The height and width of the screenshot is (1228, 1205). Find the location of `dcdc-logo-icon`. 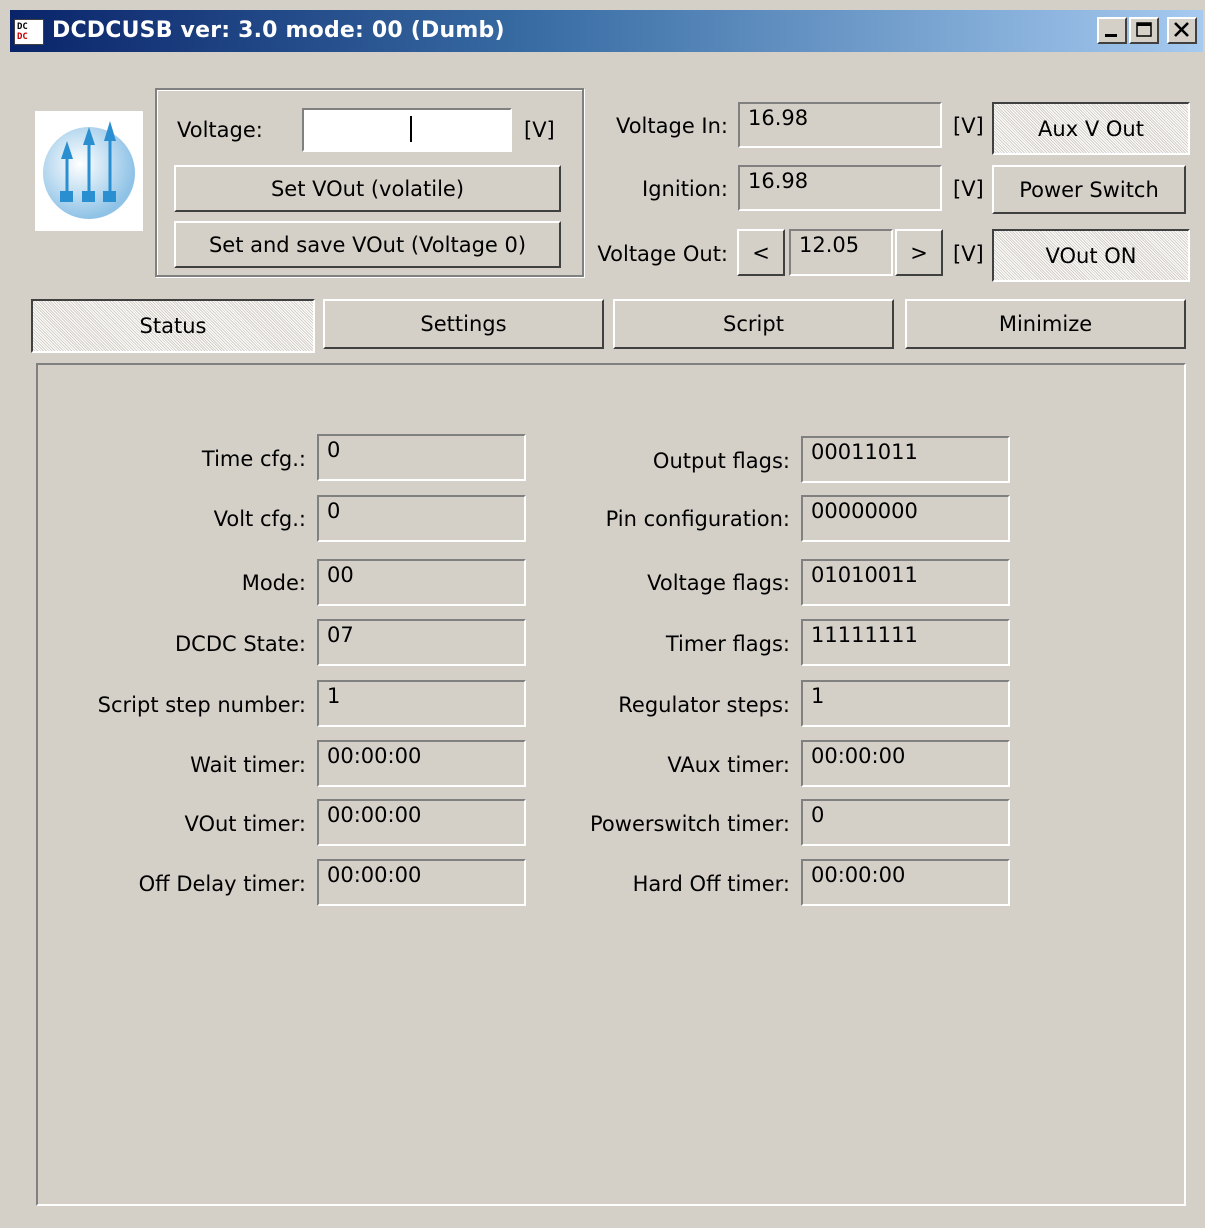

dcdc-logo-icon is located at coordinates (89, 170).